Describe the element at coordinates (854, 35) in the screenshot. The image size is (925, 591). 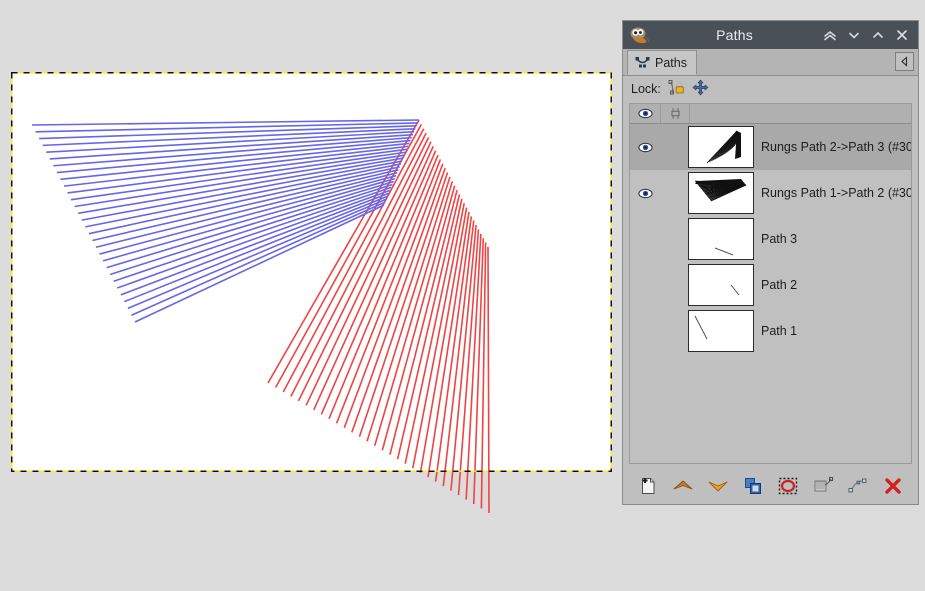
I see `chevron-down-button` at that location.